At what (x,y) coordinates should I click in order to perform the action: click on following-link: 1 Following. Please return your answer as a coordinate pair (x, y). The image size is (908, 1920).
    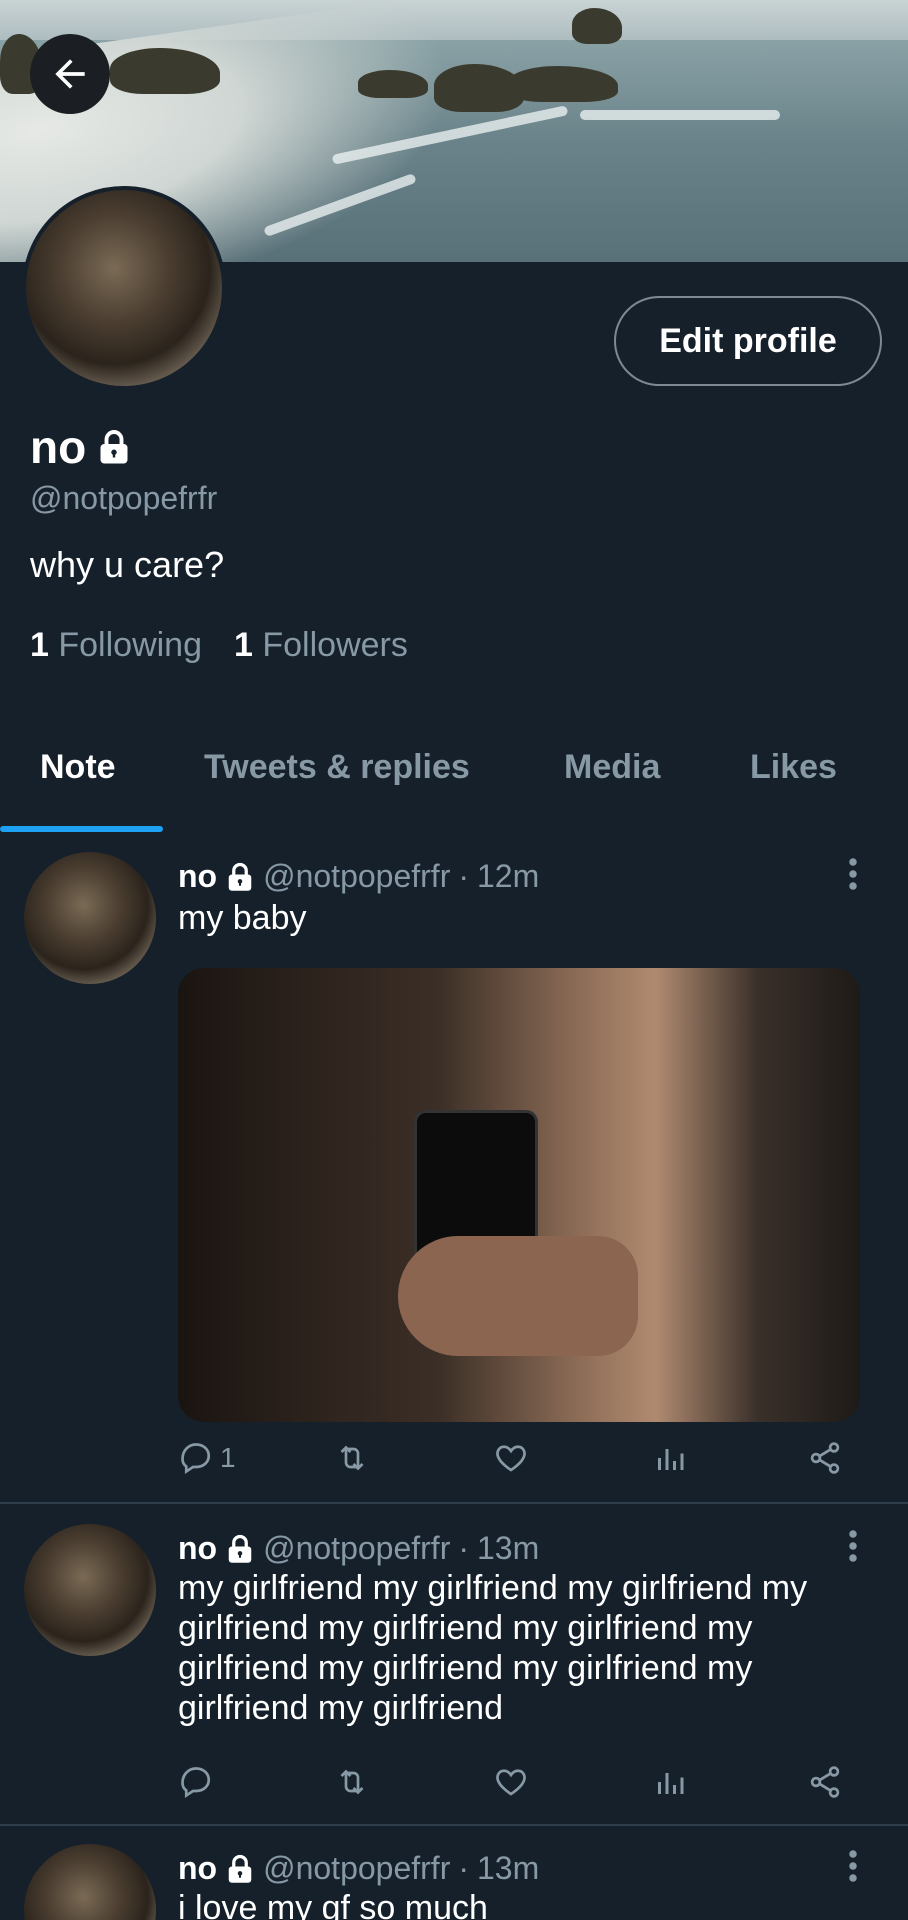
    Looking at the image, I should click on (116, 645).